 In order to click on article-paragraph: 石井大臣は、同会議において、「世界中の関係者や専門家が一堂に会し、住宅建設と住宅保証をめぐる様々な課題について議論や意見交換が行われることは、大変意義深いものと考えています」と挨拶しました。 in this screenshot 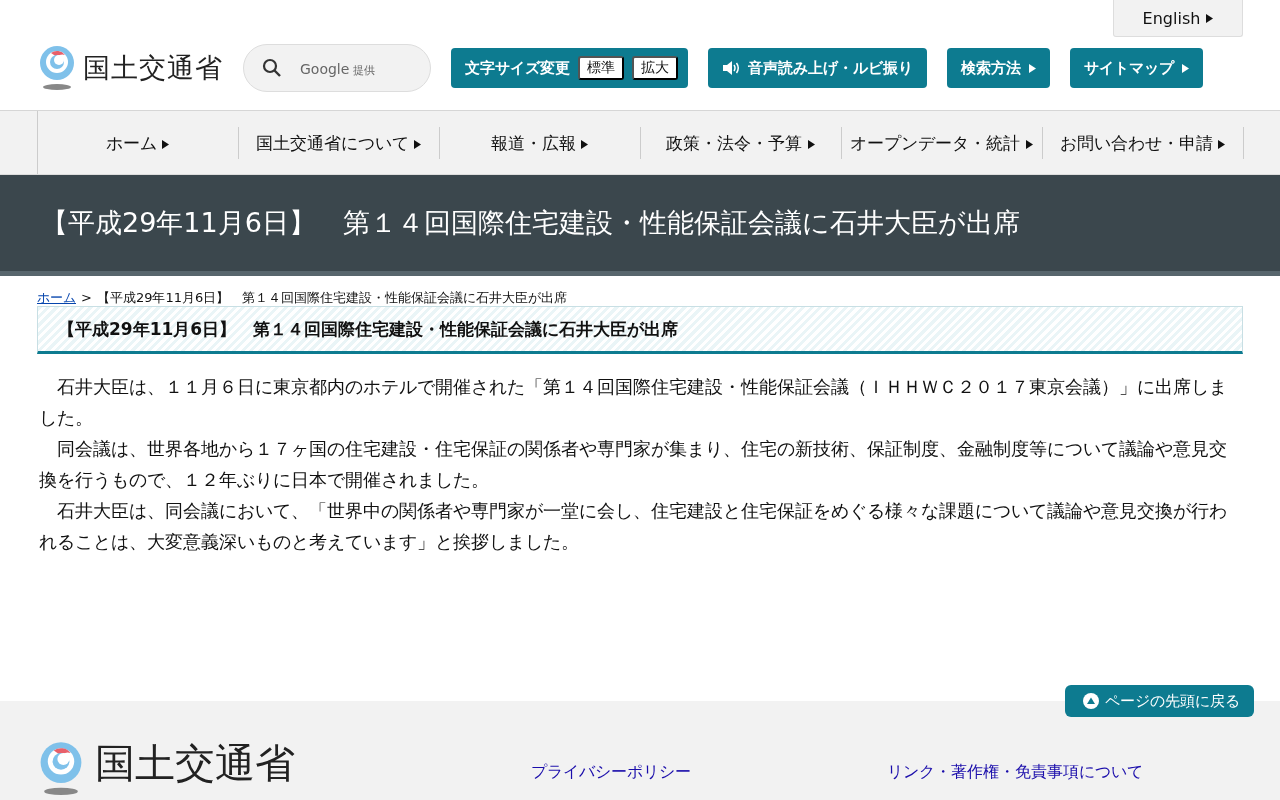, I will do `click(633, 526)`.